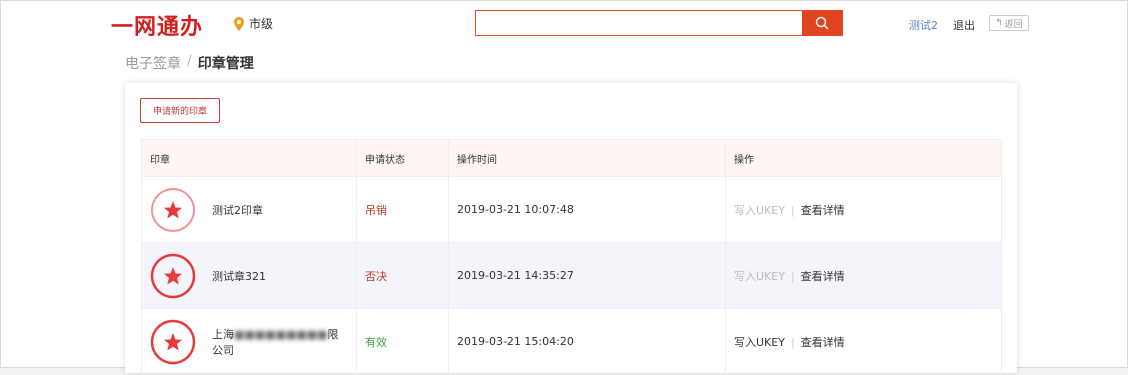 The image size is (1128, 375). Describe the element at coordinates (1013, 24) in the screenshot. I see `back-label: 返回` at that location.